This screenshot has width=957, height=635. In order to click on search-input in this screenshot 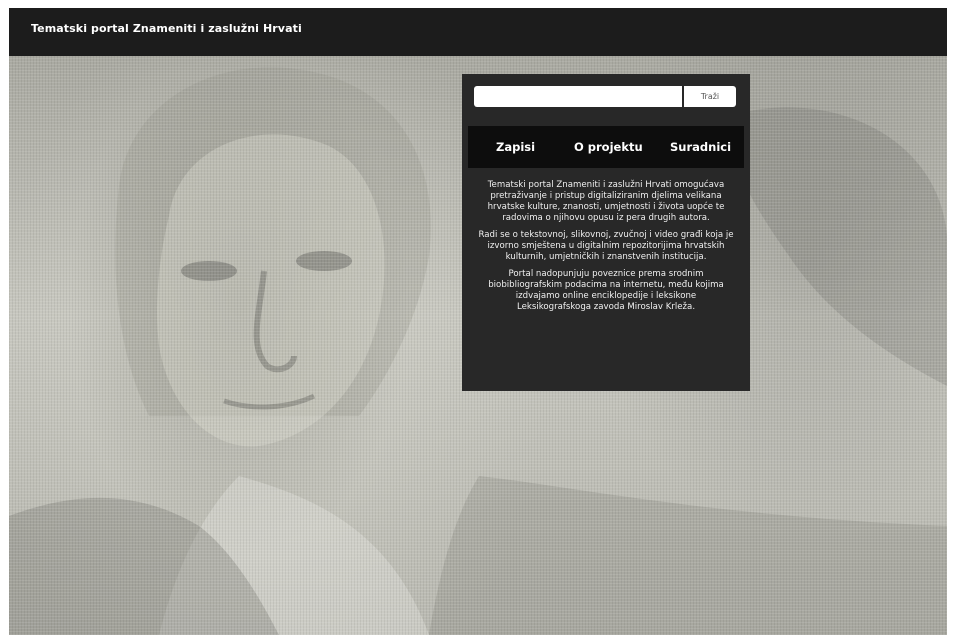, I will do `click(578, 96)`.